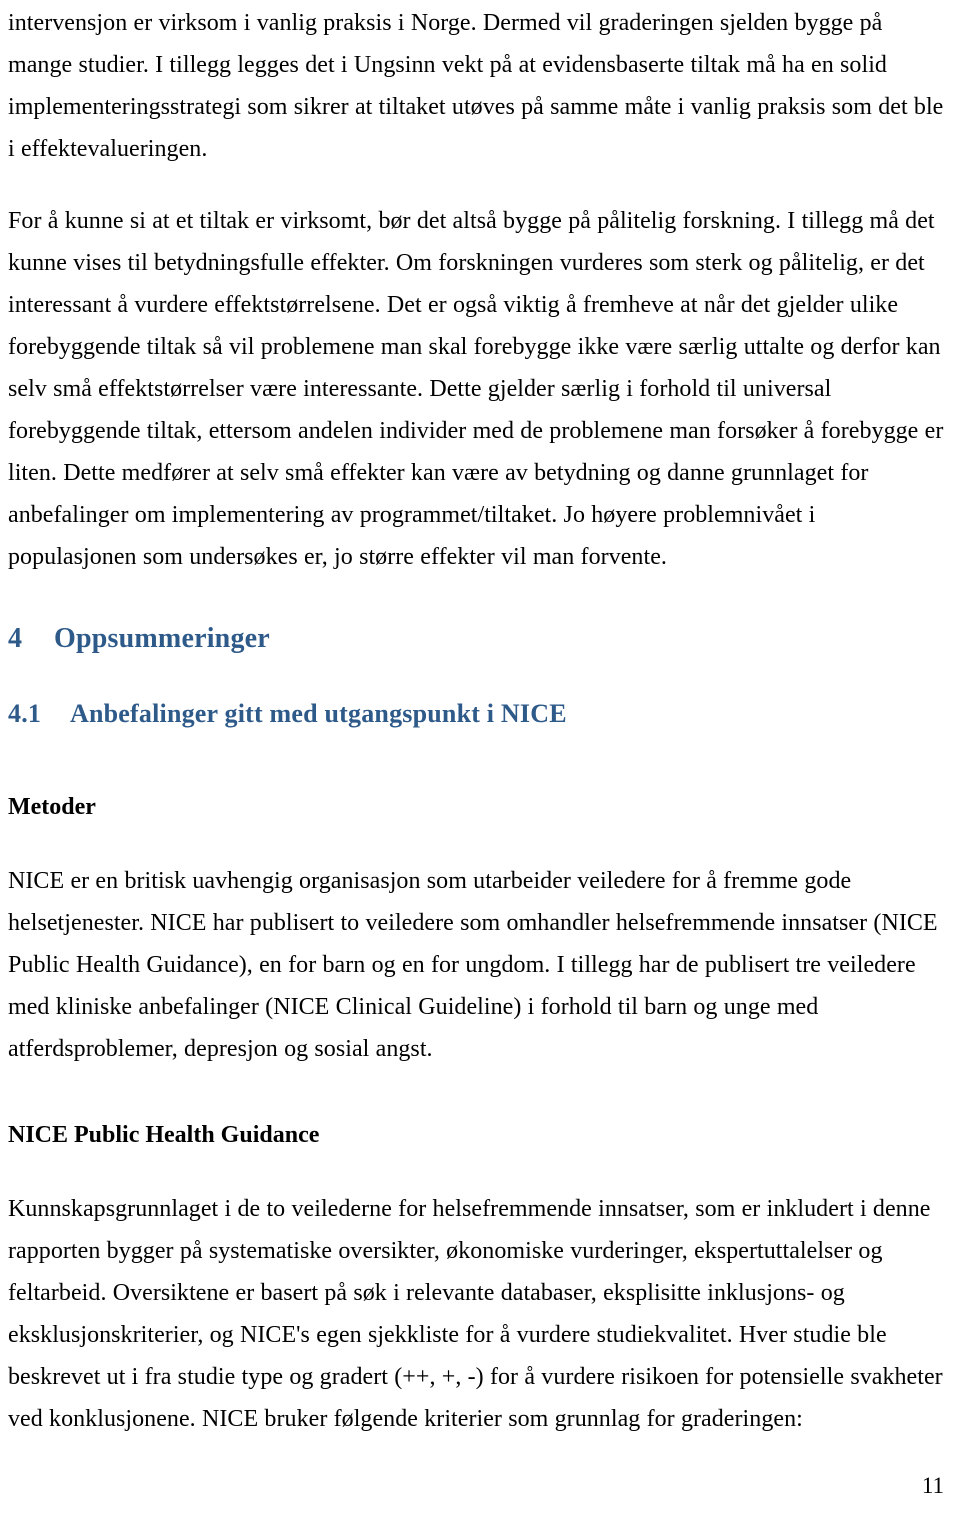  What do you see at coordinates (477, 1094) in the screenshot?
I see `subheading-spacer-before-guidance` at bounding box center [477, 1094].